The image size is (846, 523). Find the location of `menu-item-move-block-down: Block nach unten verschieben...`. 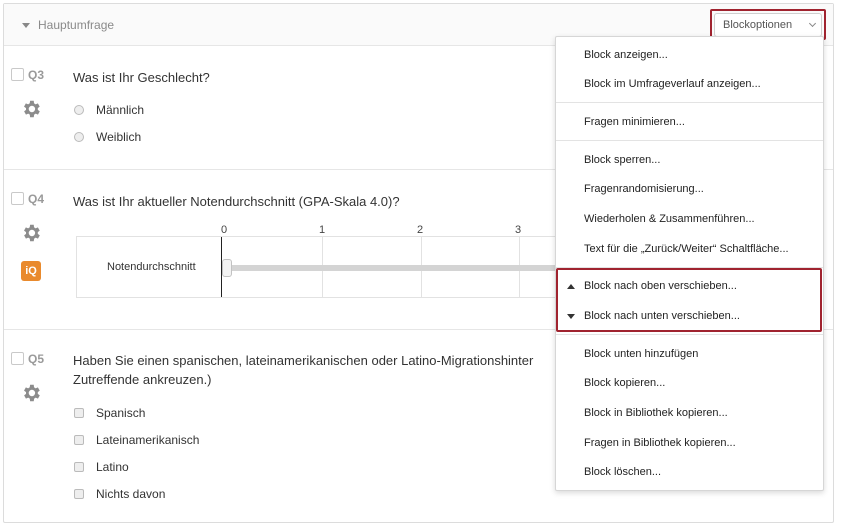

menu-item-move-block-down: Block nach unten verschieben... is located at coordinates (662, 316).